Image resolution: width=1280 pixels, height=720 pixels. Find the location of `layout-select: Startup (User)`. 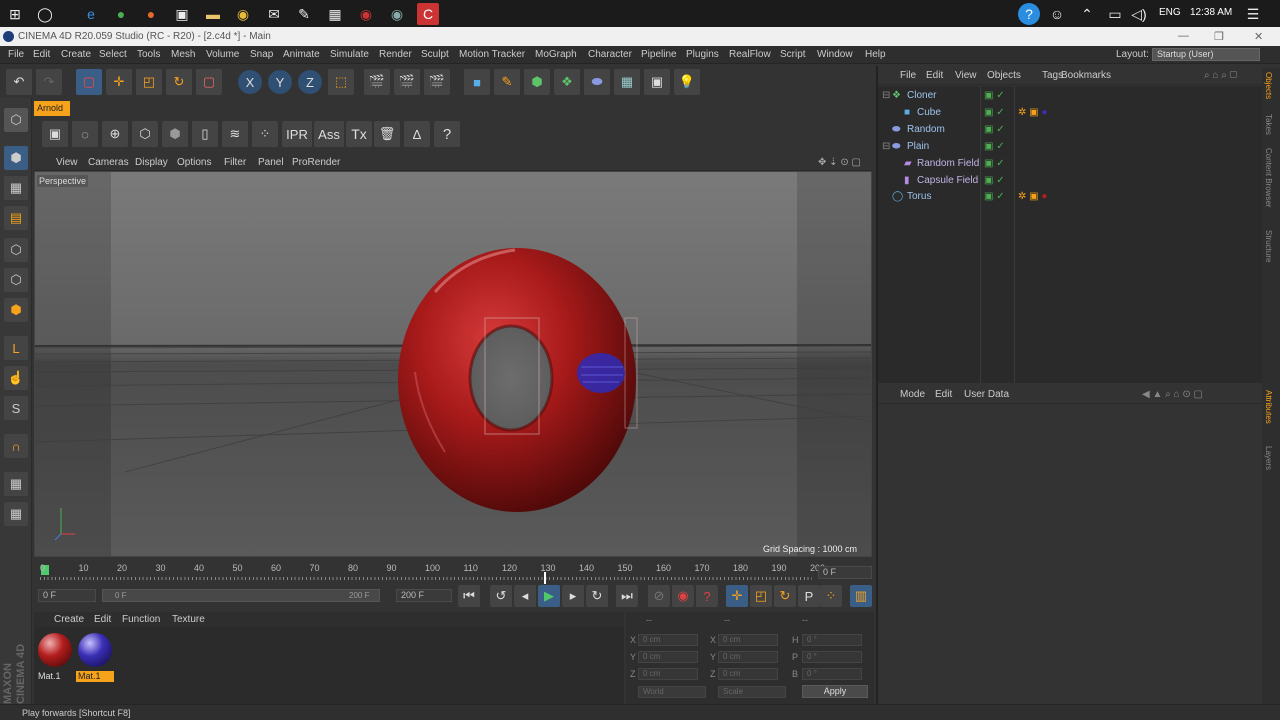

layout-select: Startup (User) is located at coordinates (1206, 54).